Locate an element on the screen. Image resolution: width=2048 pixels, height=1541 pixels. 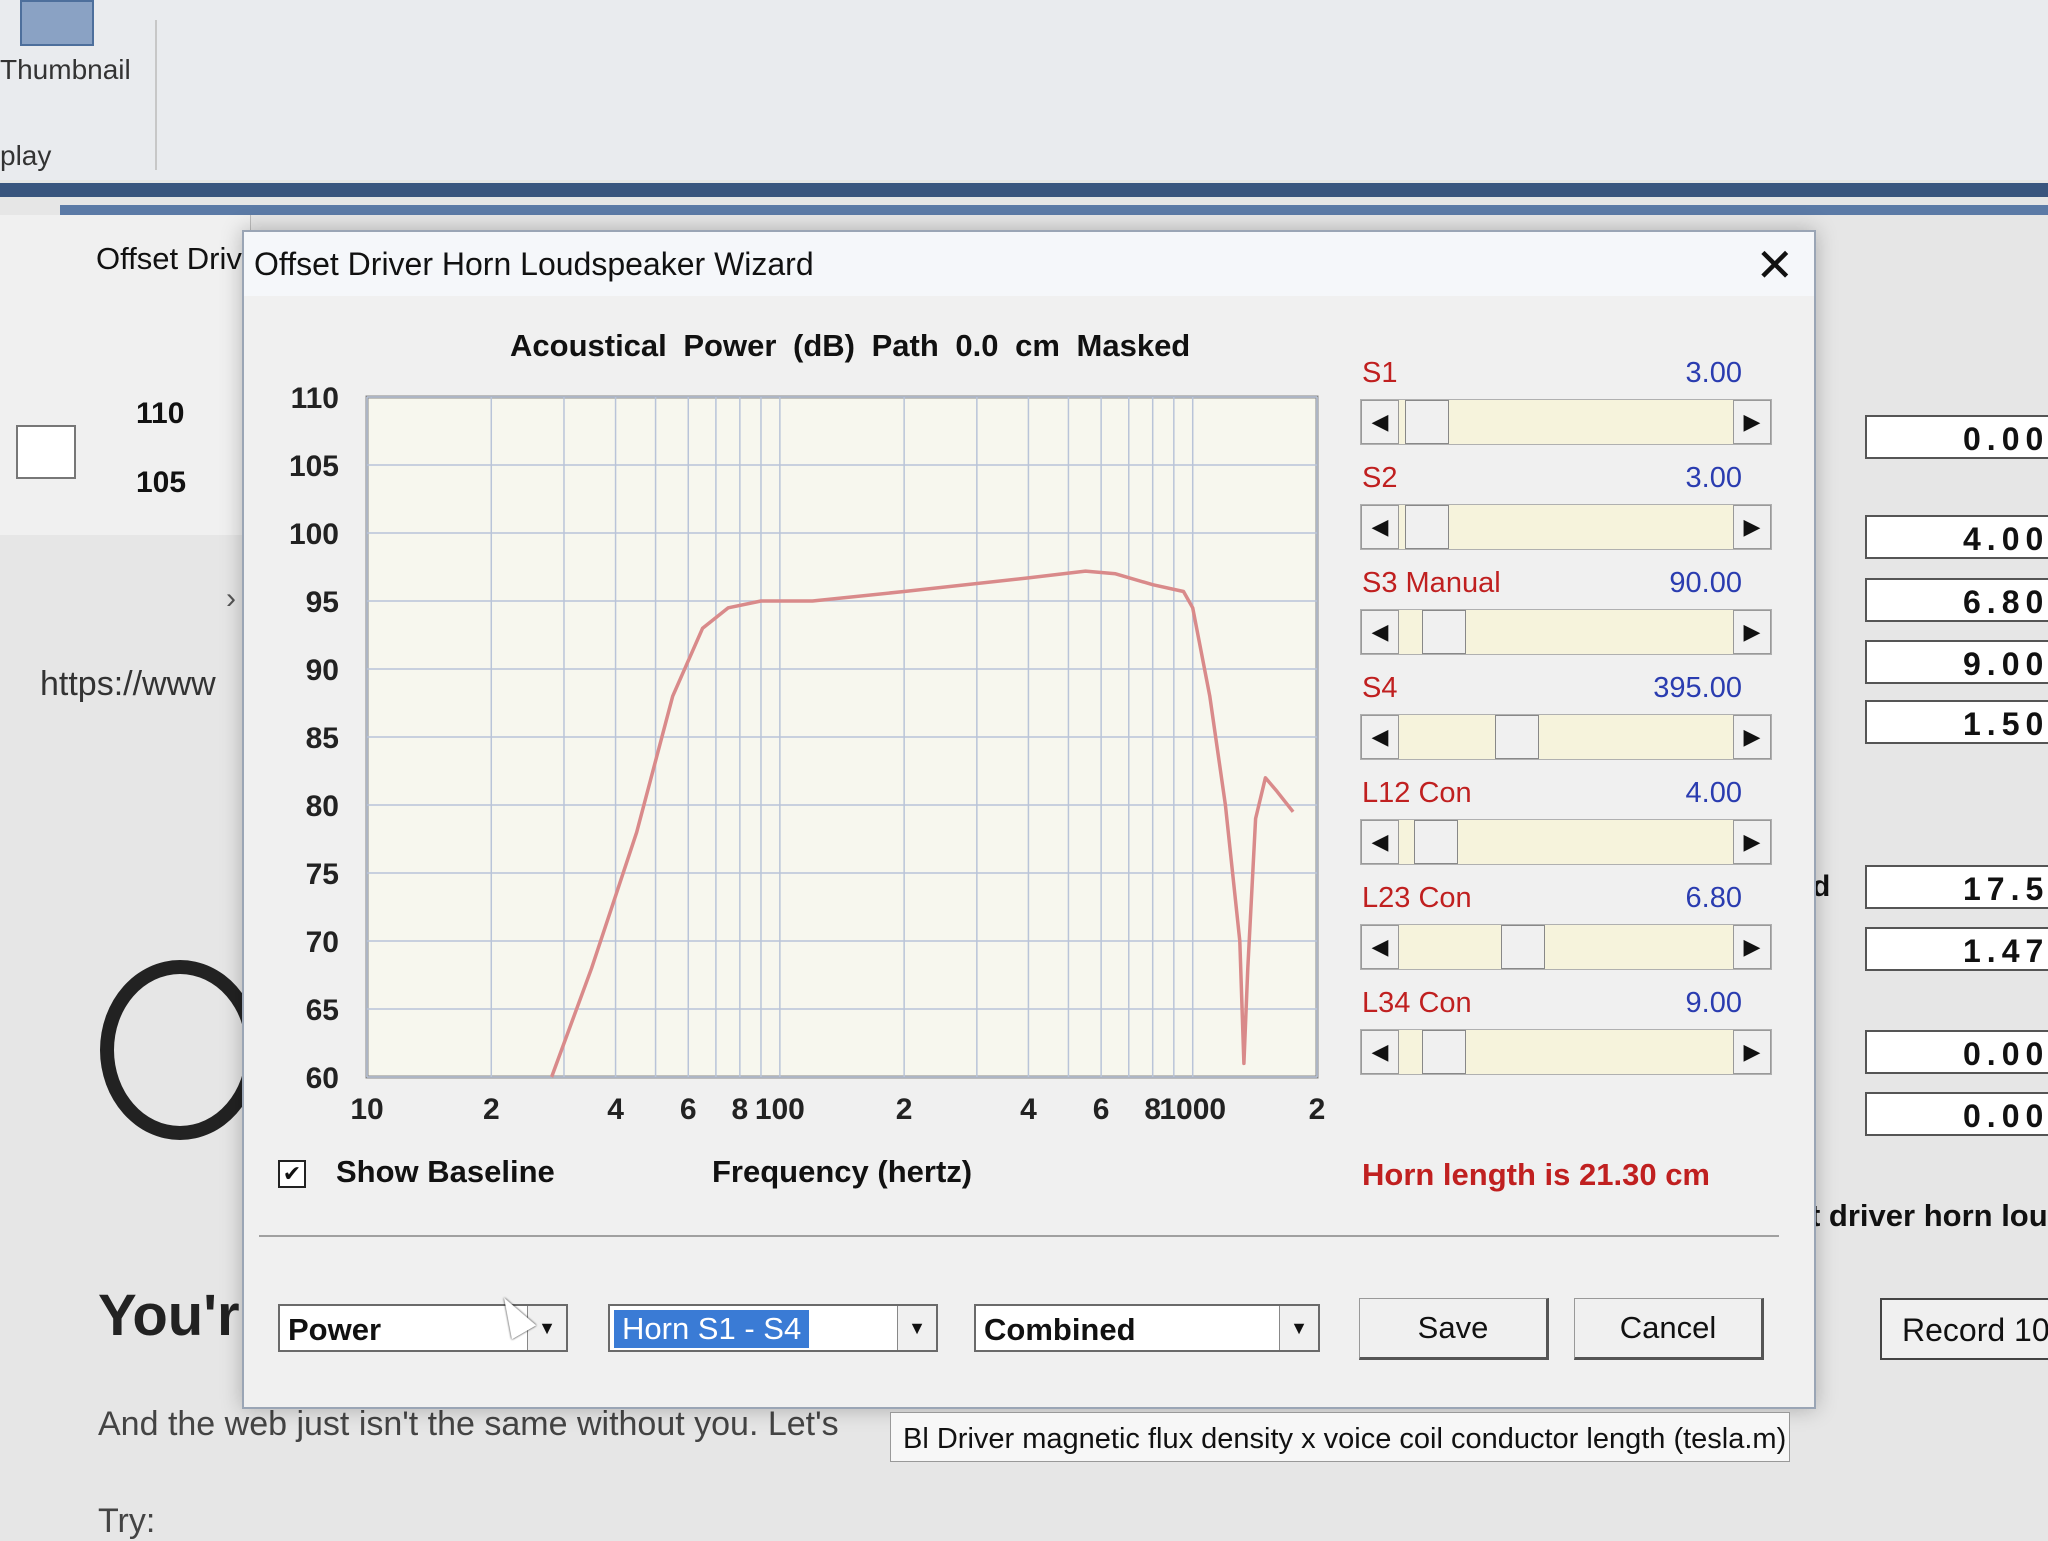
slider-value: 4.00 is located at coordinates (1713, 793).